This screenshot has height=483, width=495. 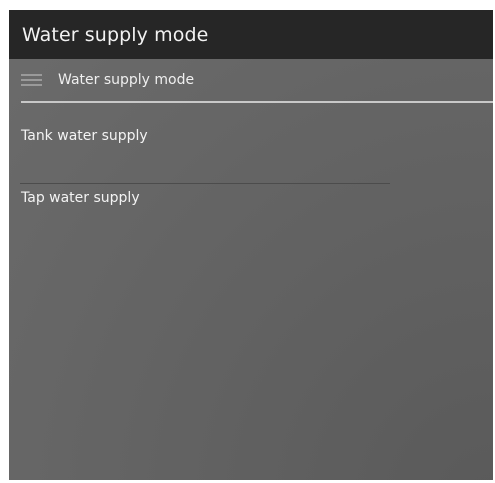 I want to click on subheader: Water supply mode, so click(x=251, y=80).